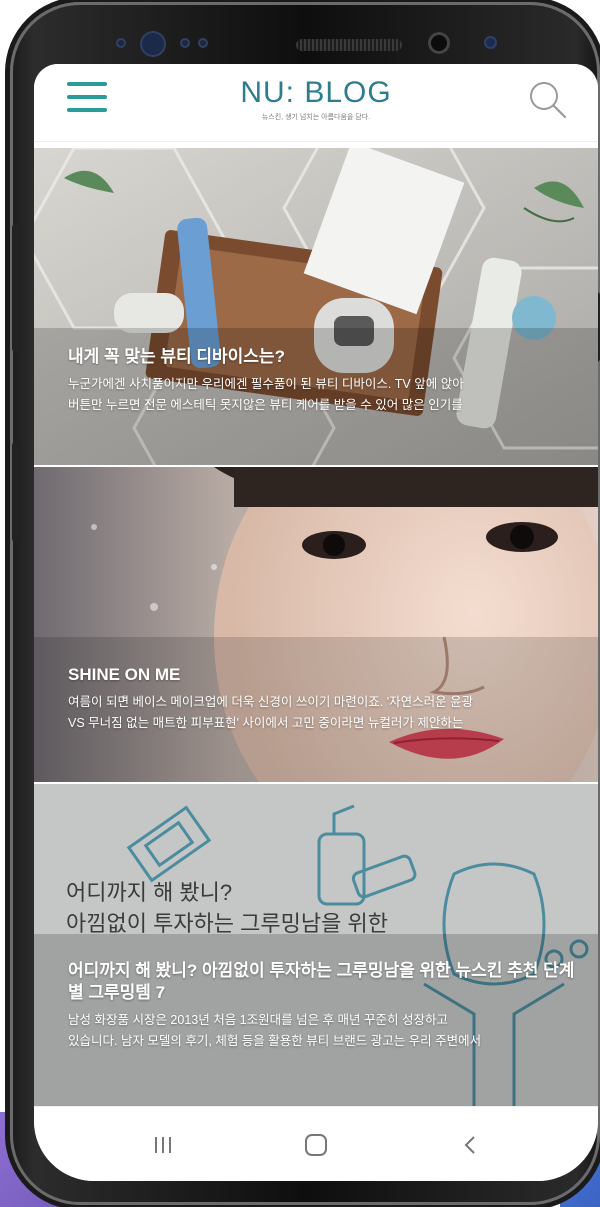  I want to click on volume-button, so click(16, 288).